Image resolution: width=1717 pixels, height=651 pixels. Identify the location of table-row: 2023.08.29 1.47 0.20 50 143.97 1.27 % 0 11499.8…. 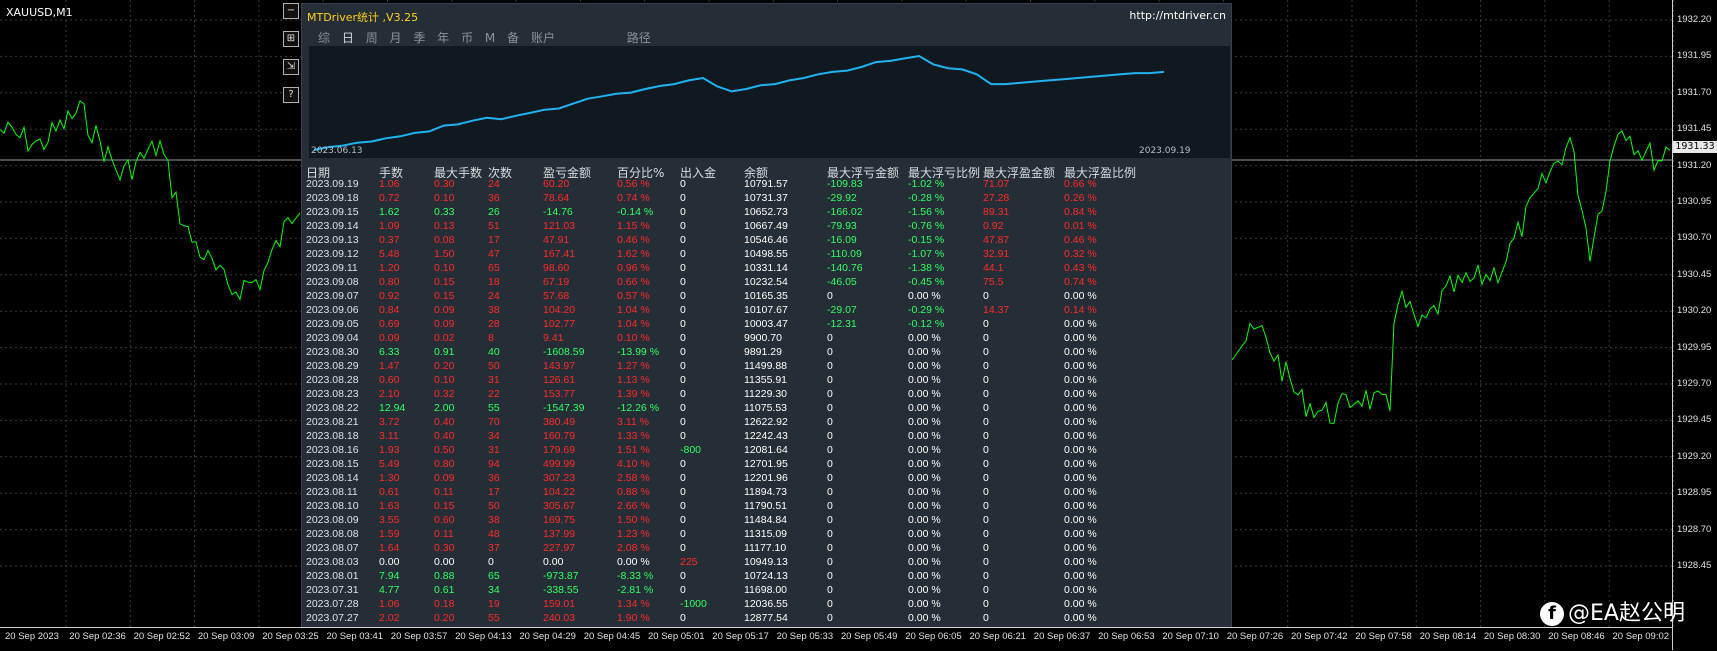
(766, 367).